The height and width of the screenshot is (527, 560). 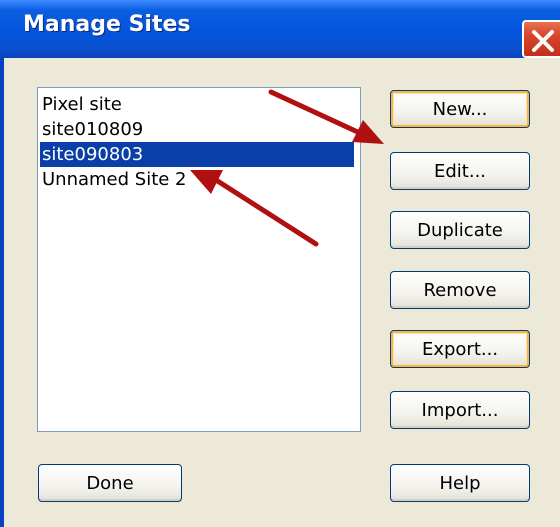 I want to click on list-item: Pixel site, so click(x=81, y=104).